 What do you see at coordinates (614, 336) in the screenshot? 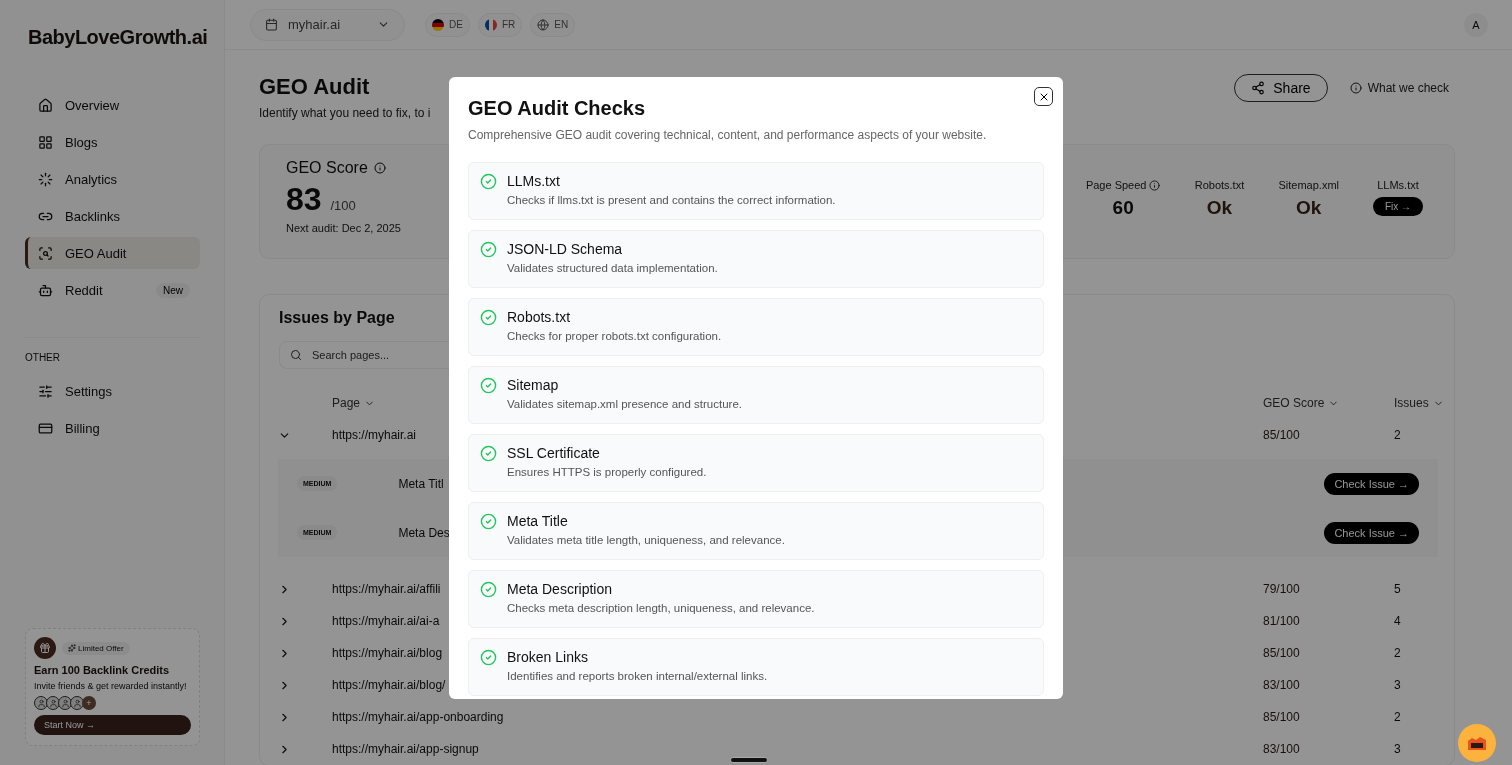
I see `check-description: Checks for proper robots.txt configuration.` at bounding box center [614, 336].